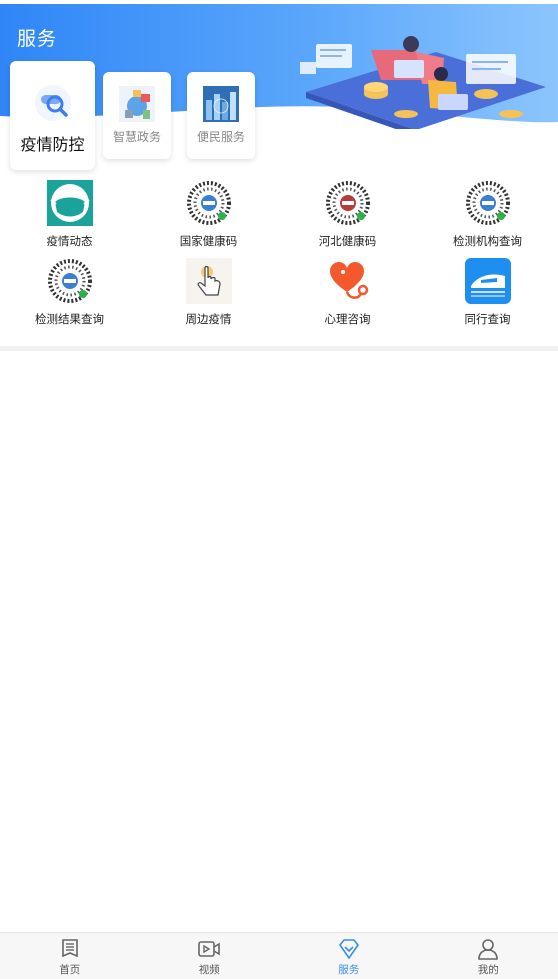  What do you see at coordinates (209, 969) in the screenshot?
I see `tab-label: 视频` at bounding box center [209, 969].